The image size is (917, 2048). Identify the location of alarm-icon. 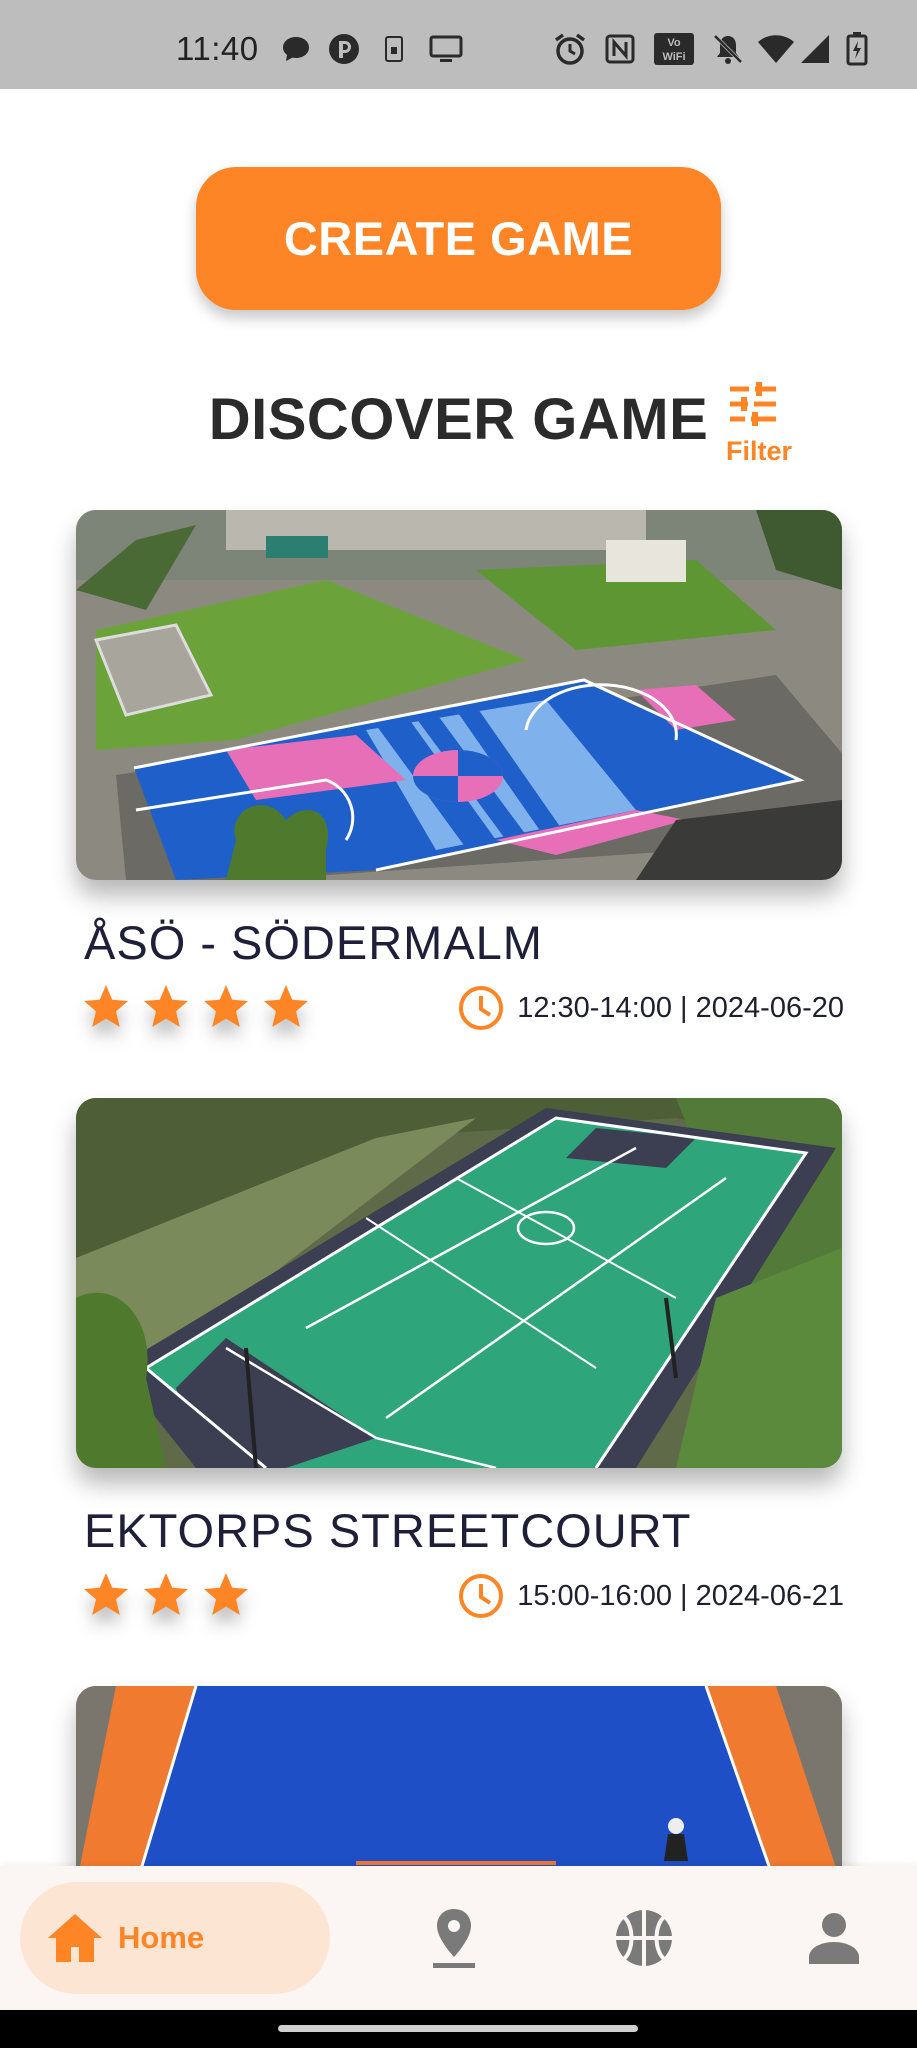
(570, 49).